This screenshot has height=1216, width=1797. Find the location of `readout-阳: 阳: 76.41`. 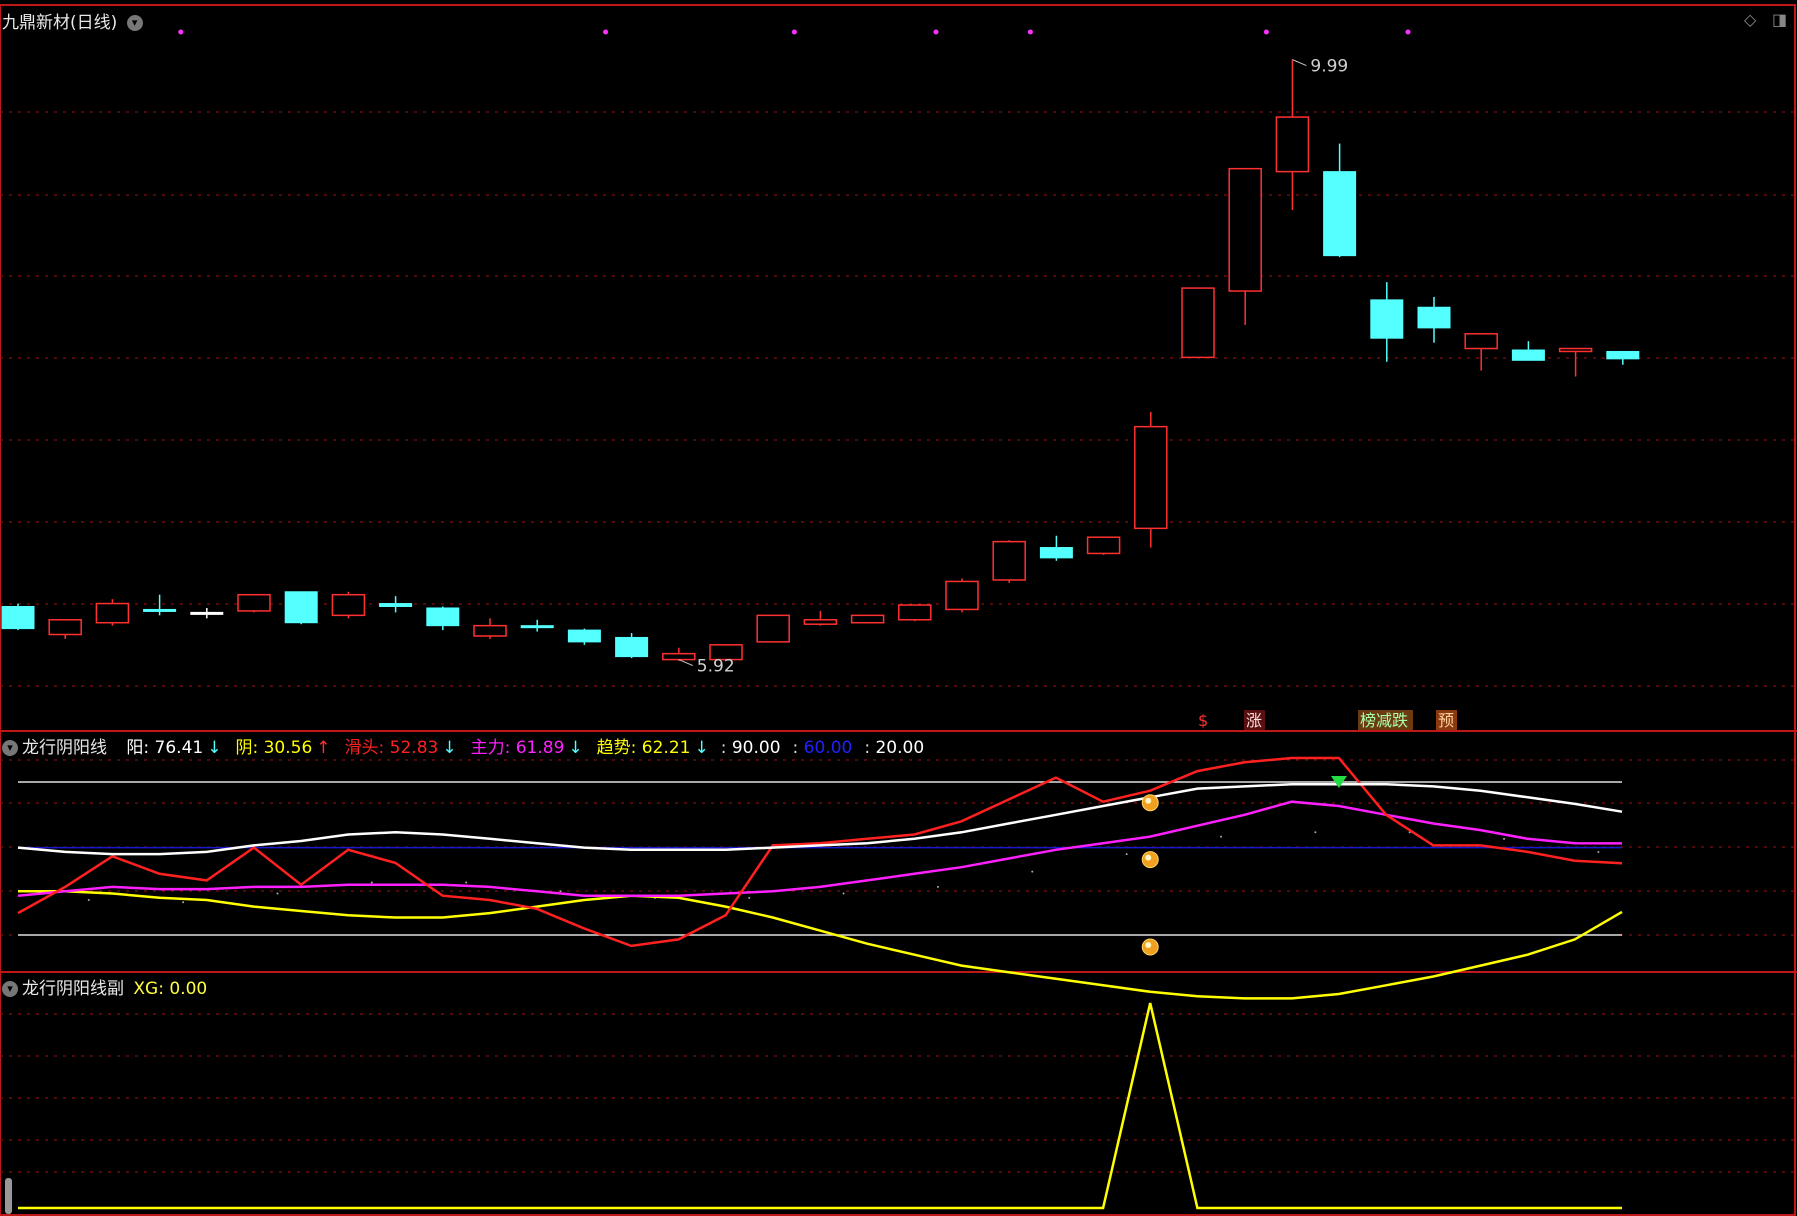

readout-阳: 阳: 76.41 is located at coordinates (165, 748).